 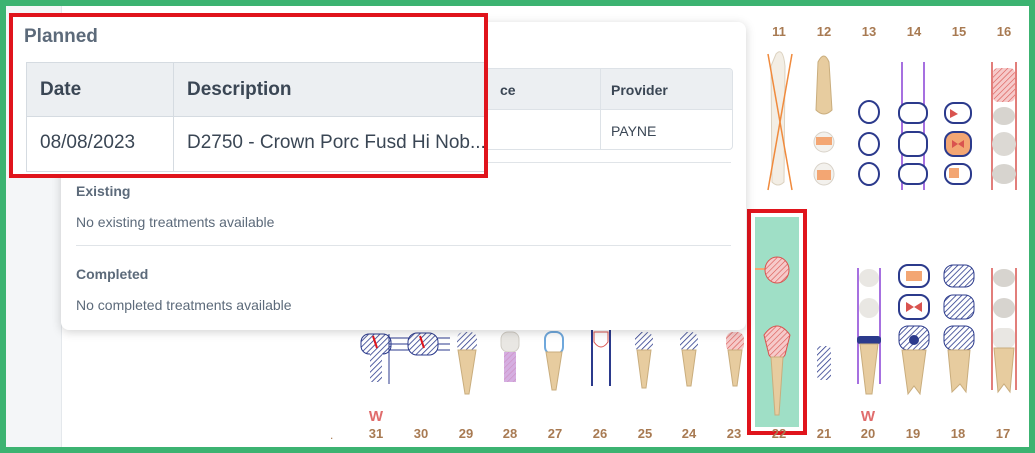 What do you see at coordinates (639, 90) in the screenshot?
I see `column-header-provider: Provider` at bounding box center [639, 90].